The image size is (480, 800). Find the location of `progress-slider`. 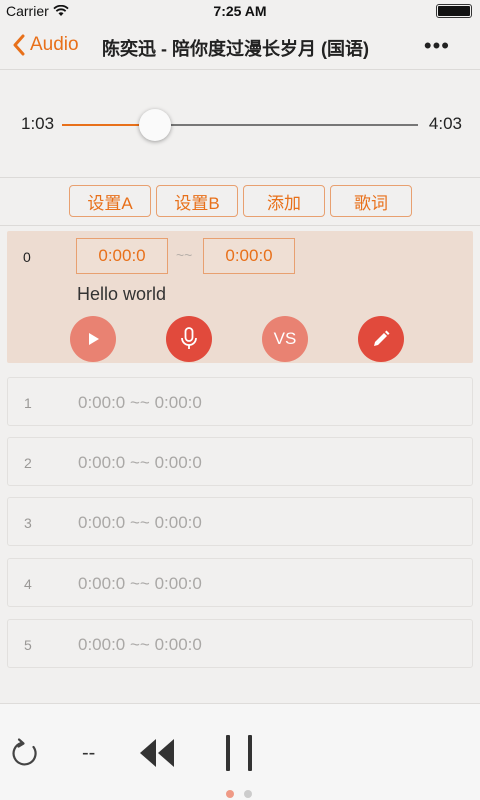

progress-slider is located at coordinates (240, 125).